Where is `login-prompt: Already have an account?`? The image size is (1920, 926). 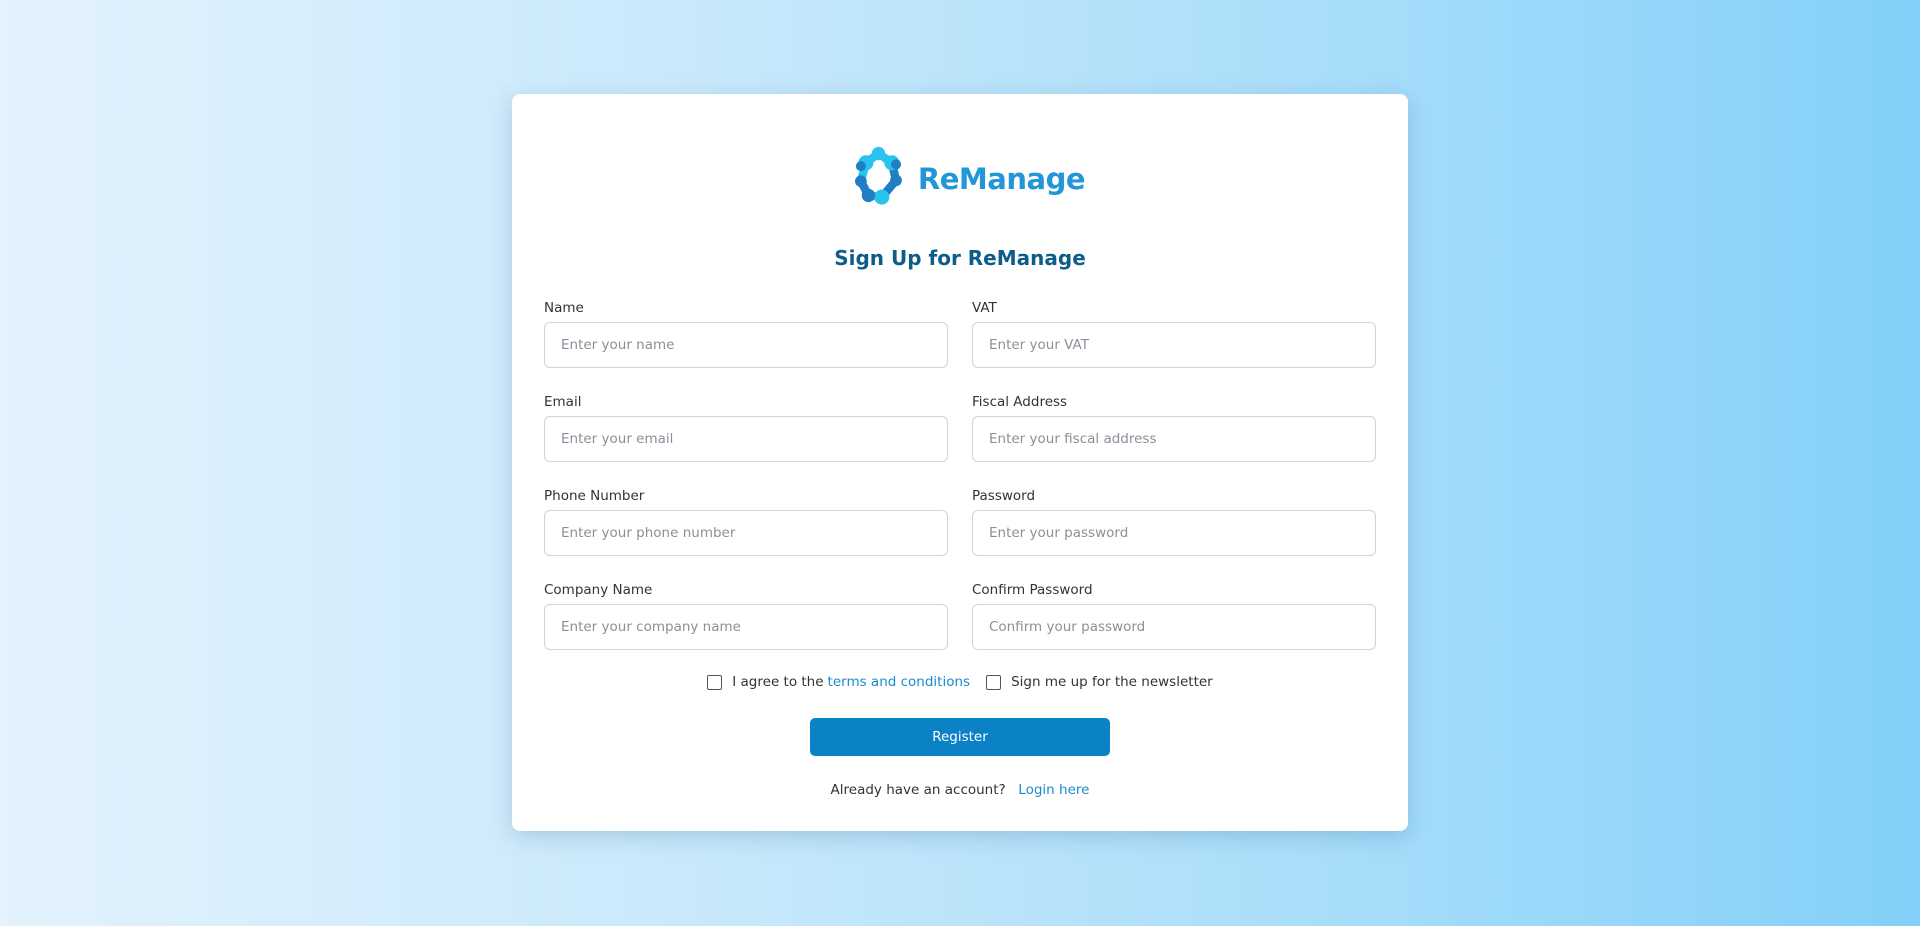 login-prompt: Already have an account? is located at coordinates (918, 790).